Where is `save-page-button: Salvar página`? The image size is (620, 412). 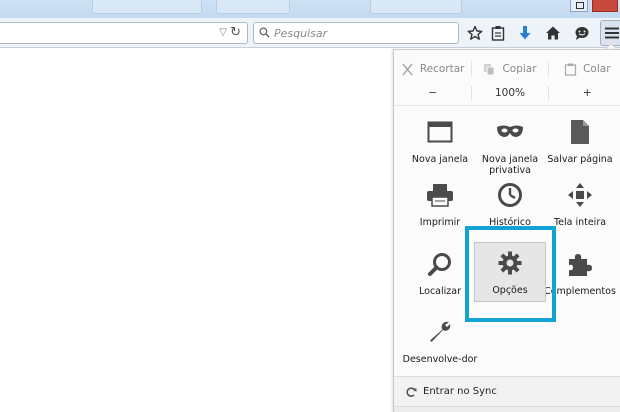 save-page-button: Salvar página is located at coordinates (580, 140).